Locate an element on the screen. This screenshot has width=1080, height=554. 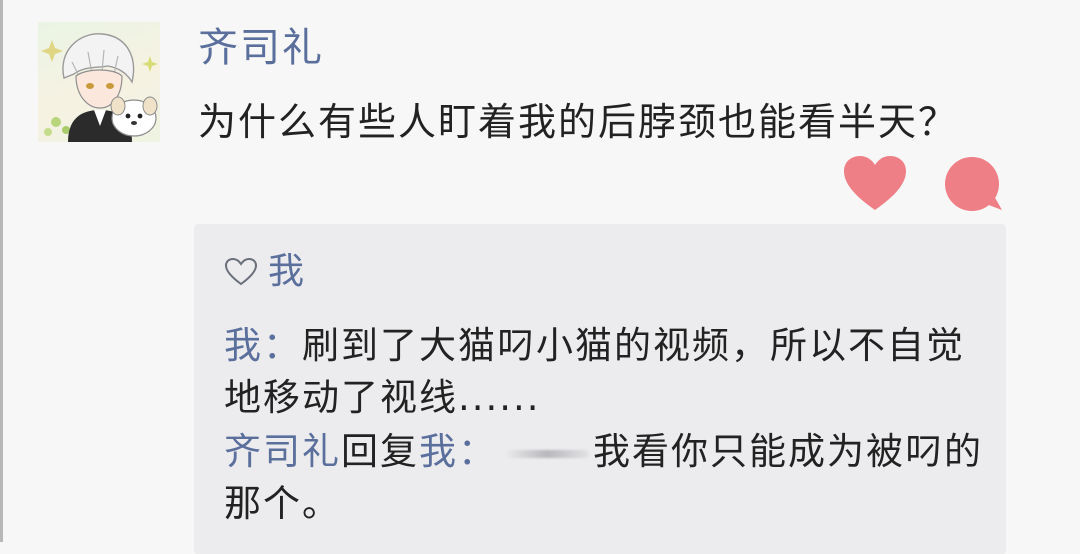
comment-bubble-icon is located at coordinates (973, 184).